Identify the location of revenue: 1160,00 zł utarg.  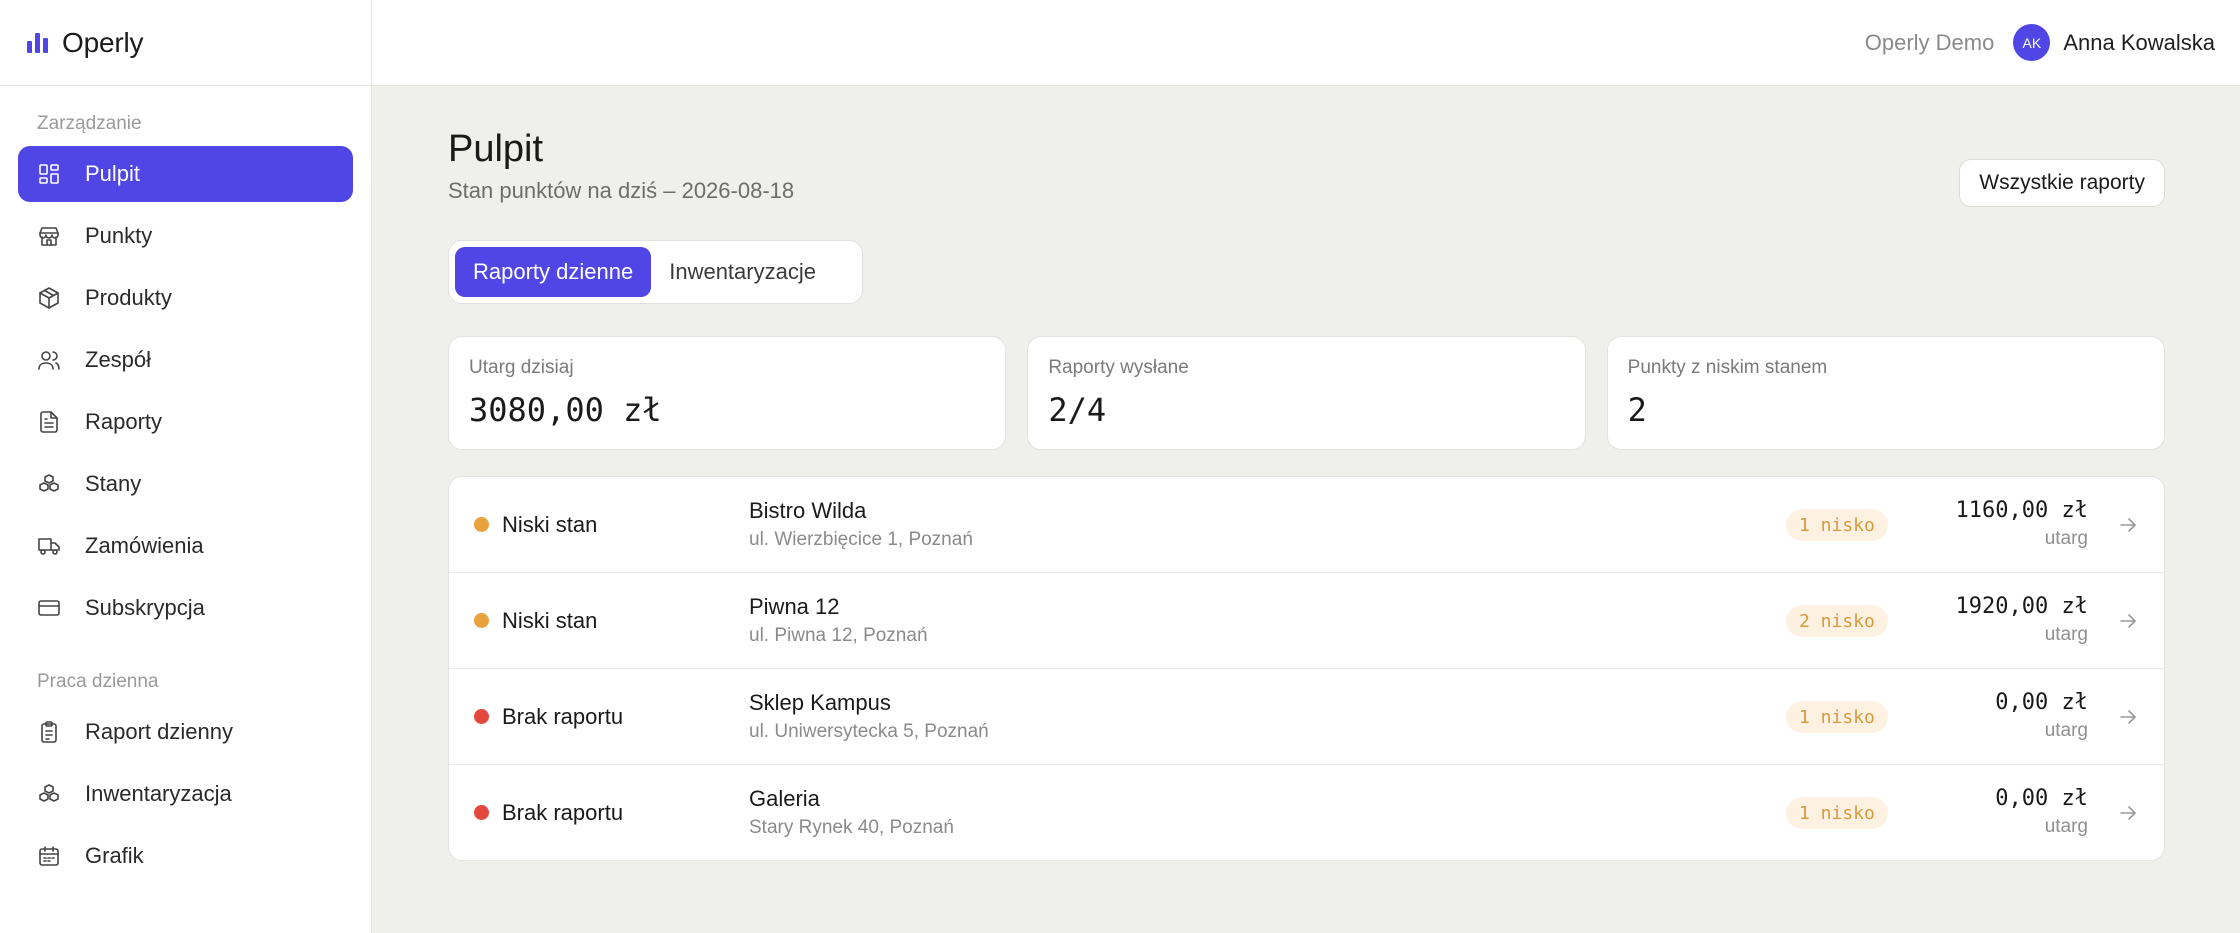
(2022, 524).